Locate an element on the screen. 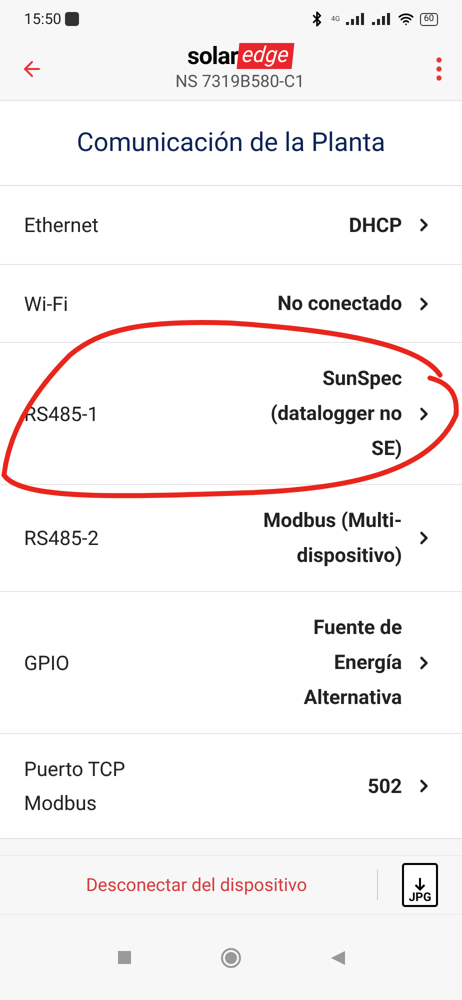 This screenshot has height=1000, width=462. recents-nav-icon is located at coordinates (124, 957).